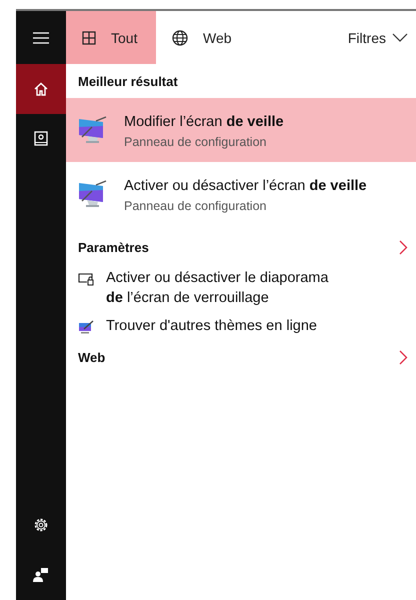 The image size is (416, 600). I want to click on search-result: Activer ou désactiver l’écran de veille Panneau de configuration, so click(241, 194).